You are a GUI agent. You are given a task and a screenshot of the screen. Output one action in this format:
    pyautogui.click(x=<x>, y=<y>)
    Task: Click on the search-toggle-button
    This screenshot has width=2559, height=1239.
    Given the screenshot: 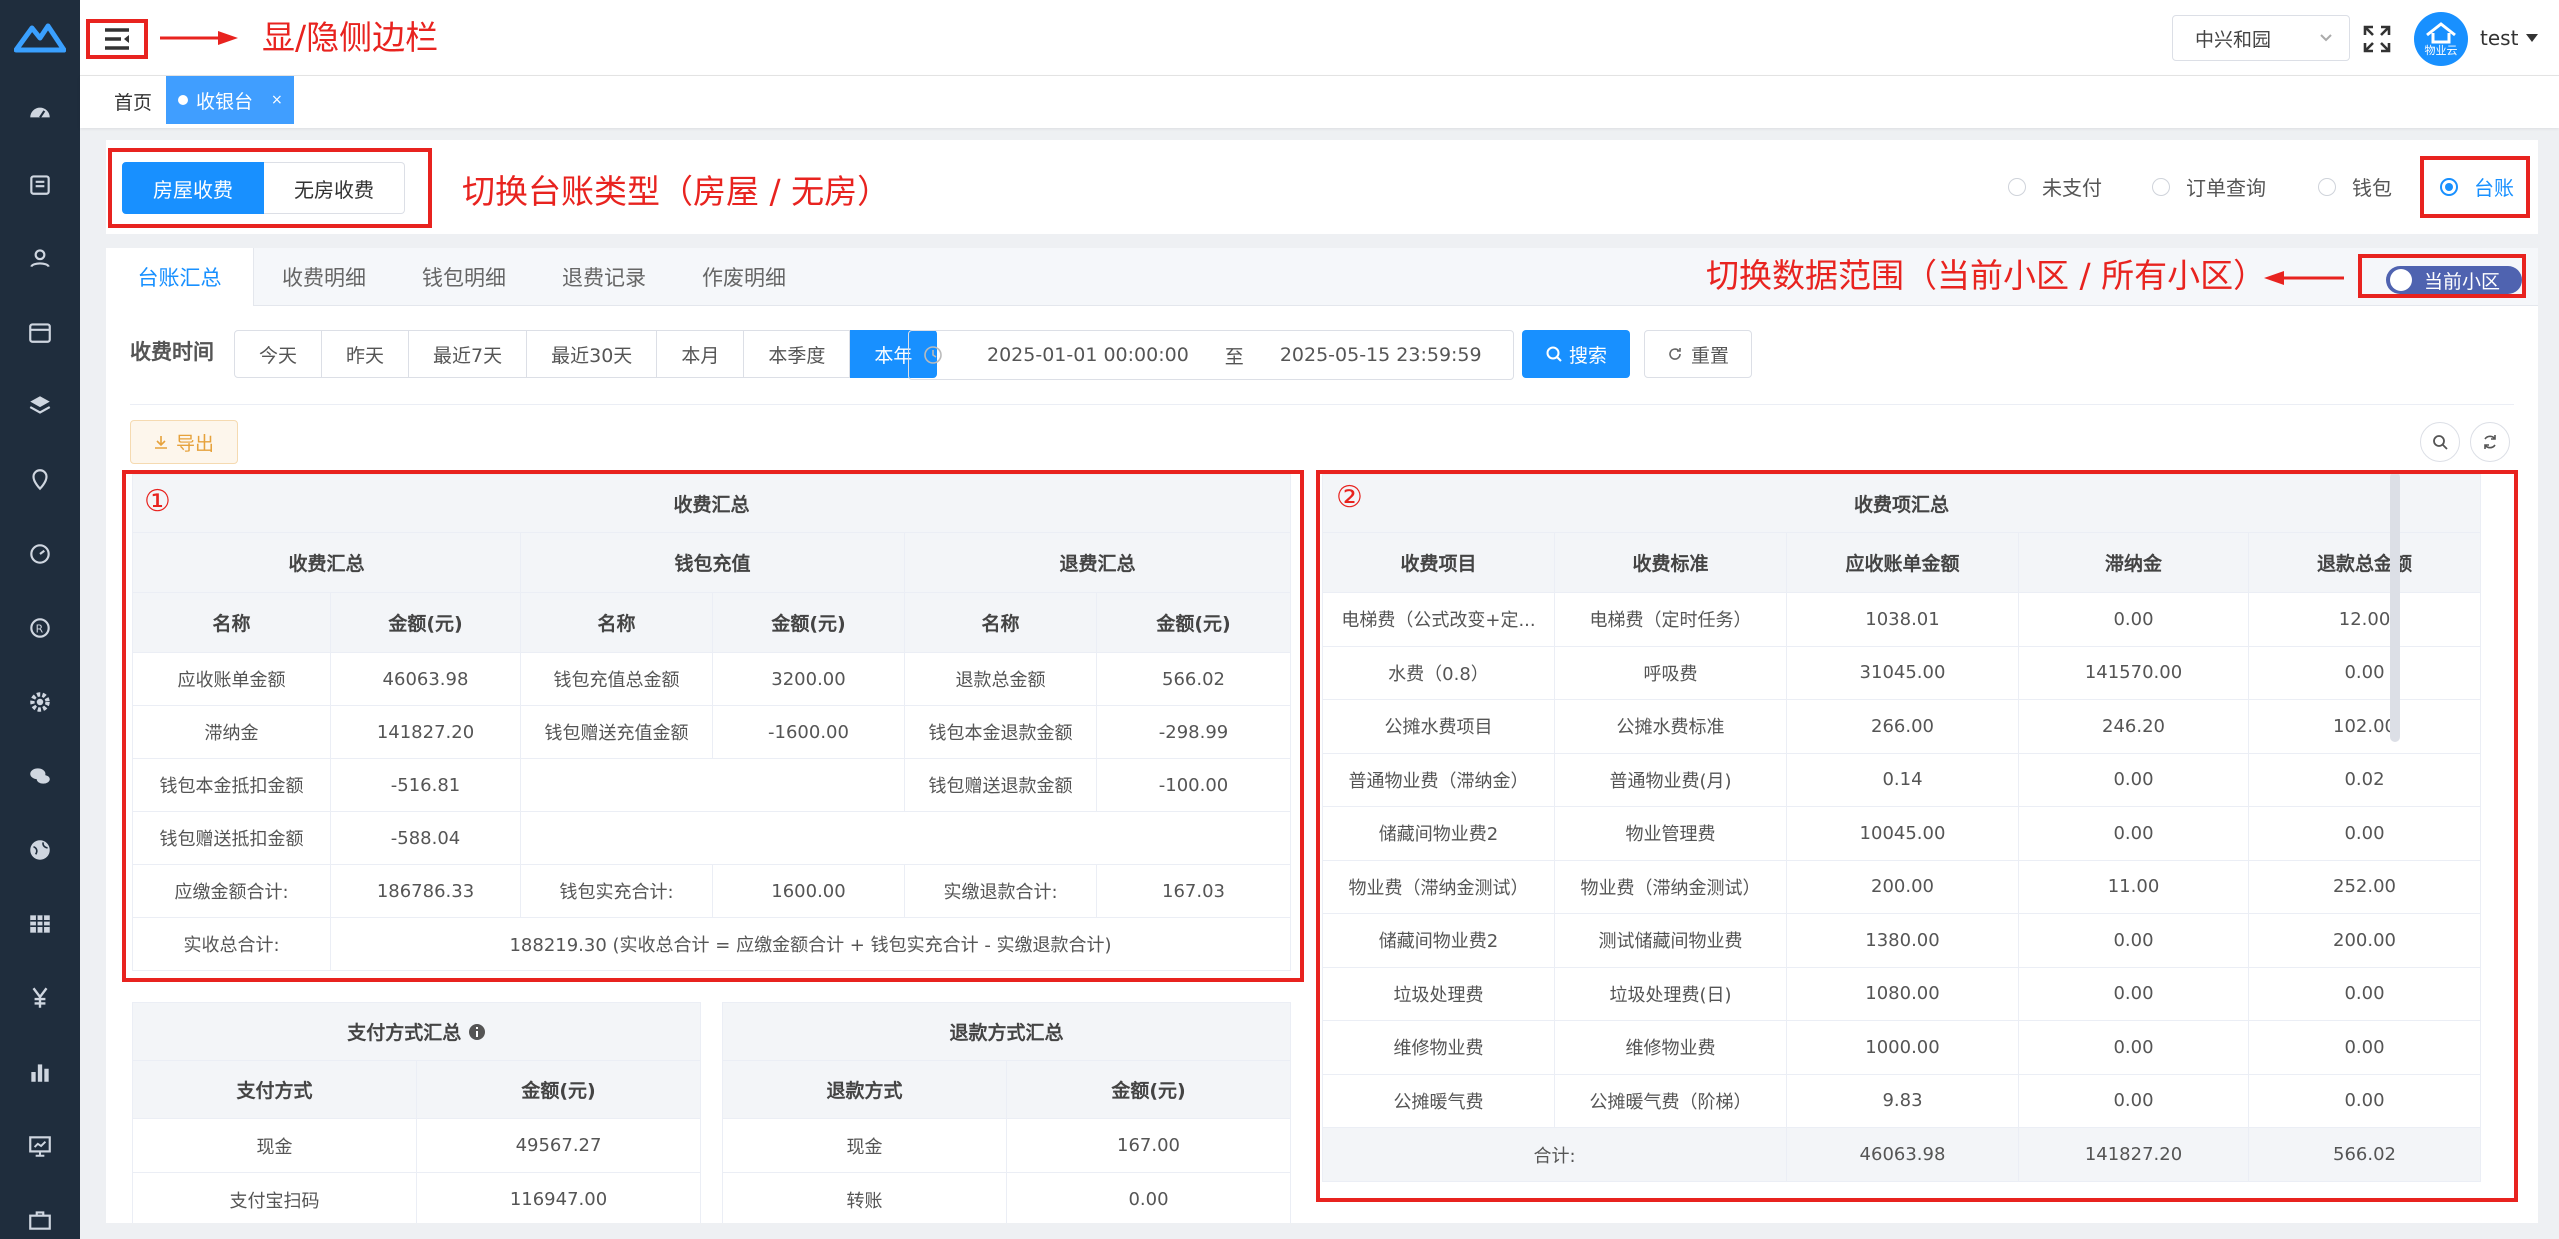 What is the action you would take?
    pyautogui.click(x=2440, y=442)
    